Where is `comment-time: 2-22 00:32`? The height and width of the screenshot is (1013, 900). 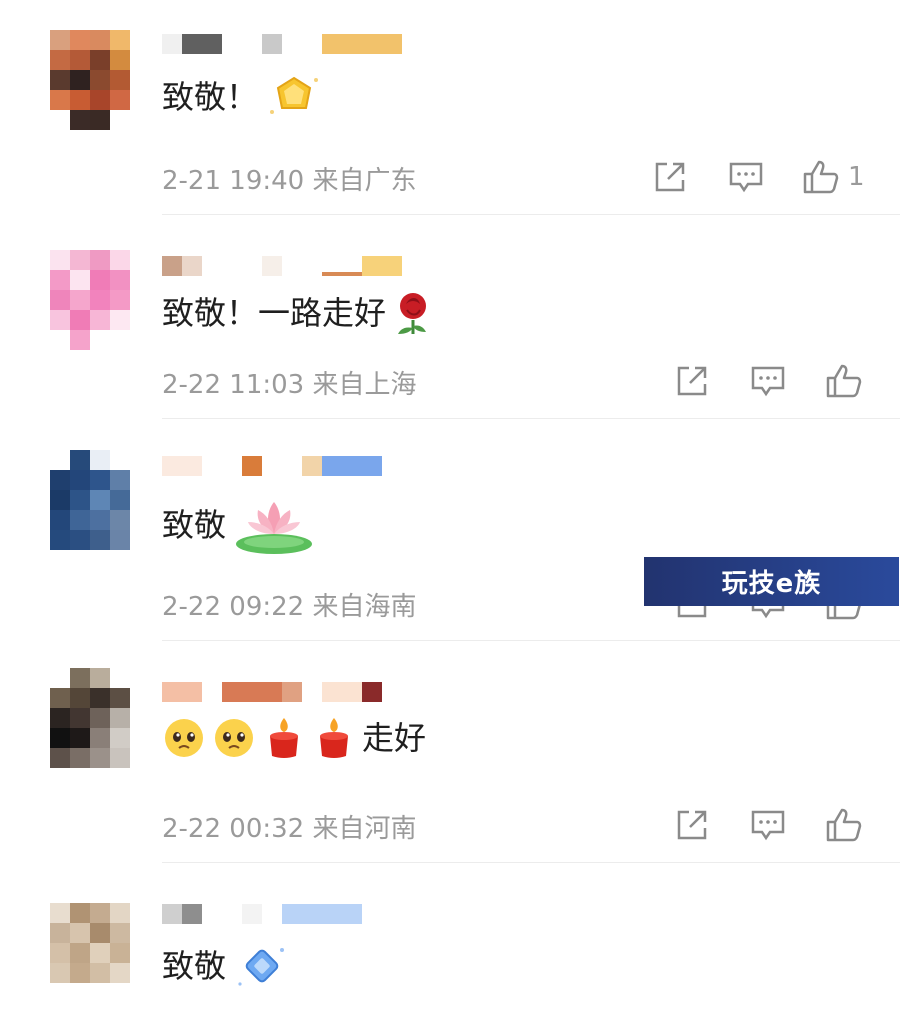 comment-time: 2-22 00:32 is located at coordinates (233, 829).